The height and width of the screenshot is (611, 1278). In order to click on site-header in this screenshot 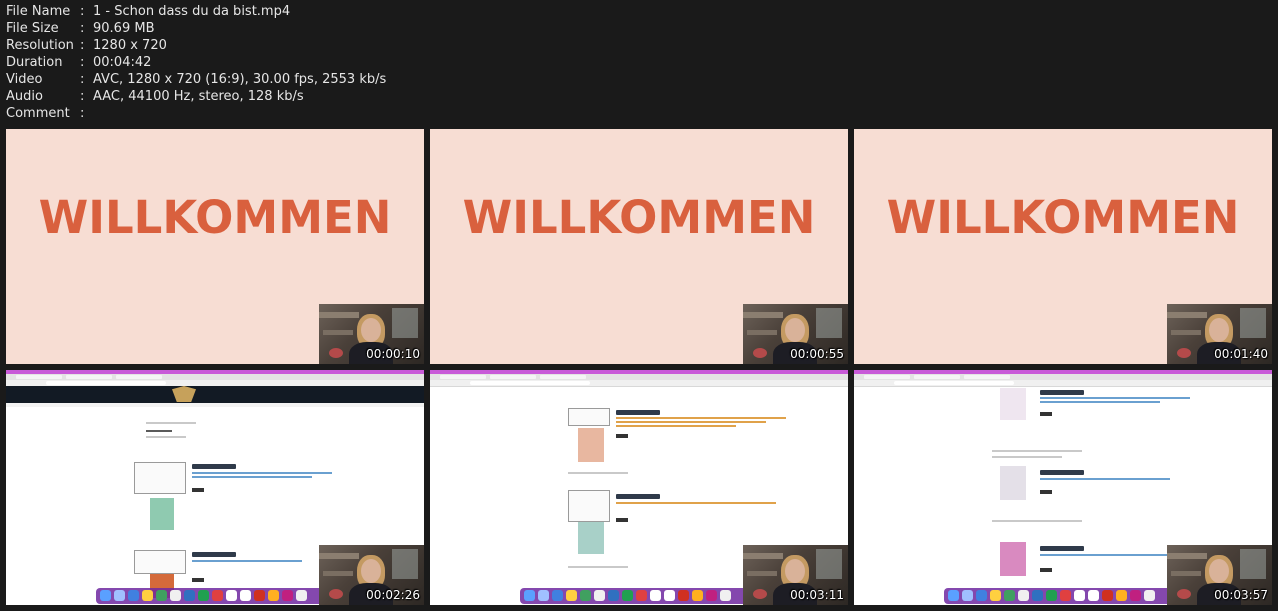, I will do `click(215, 394)`.